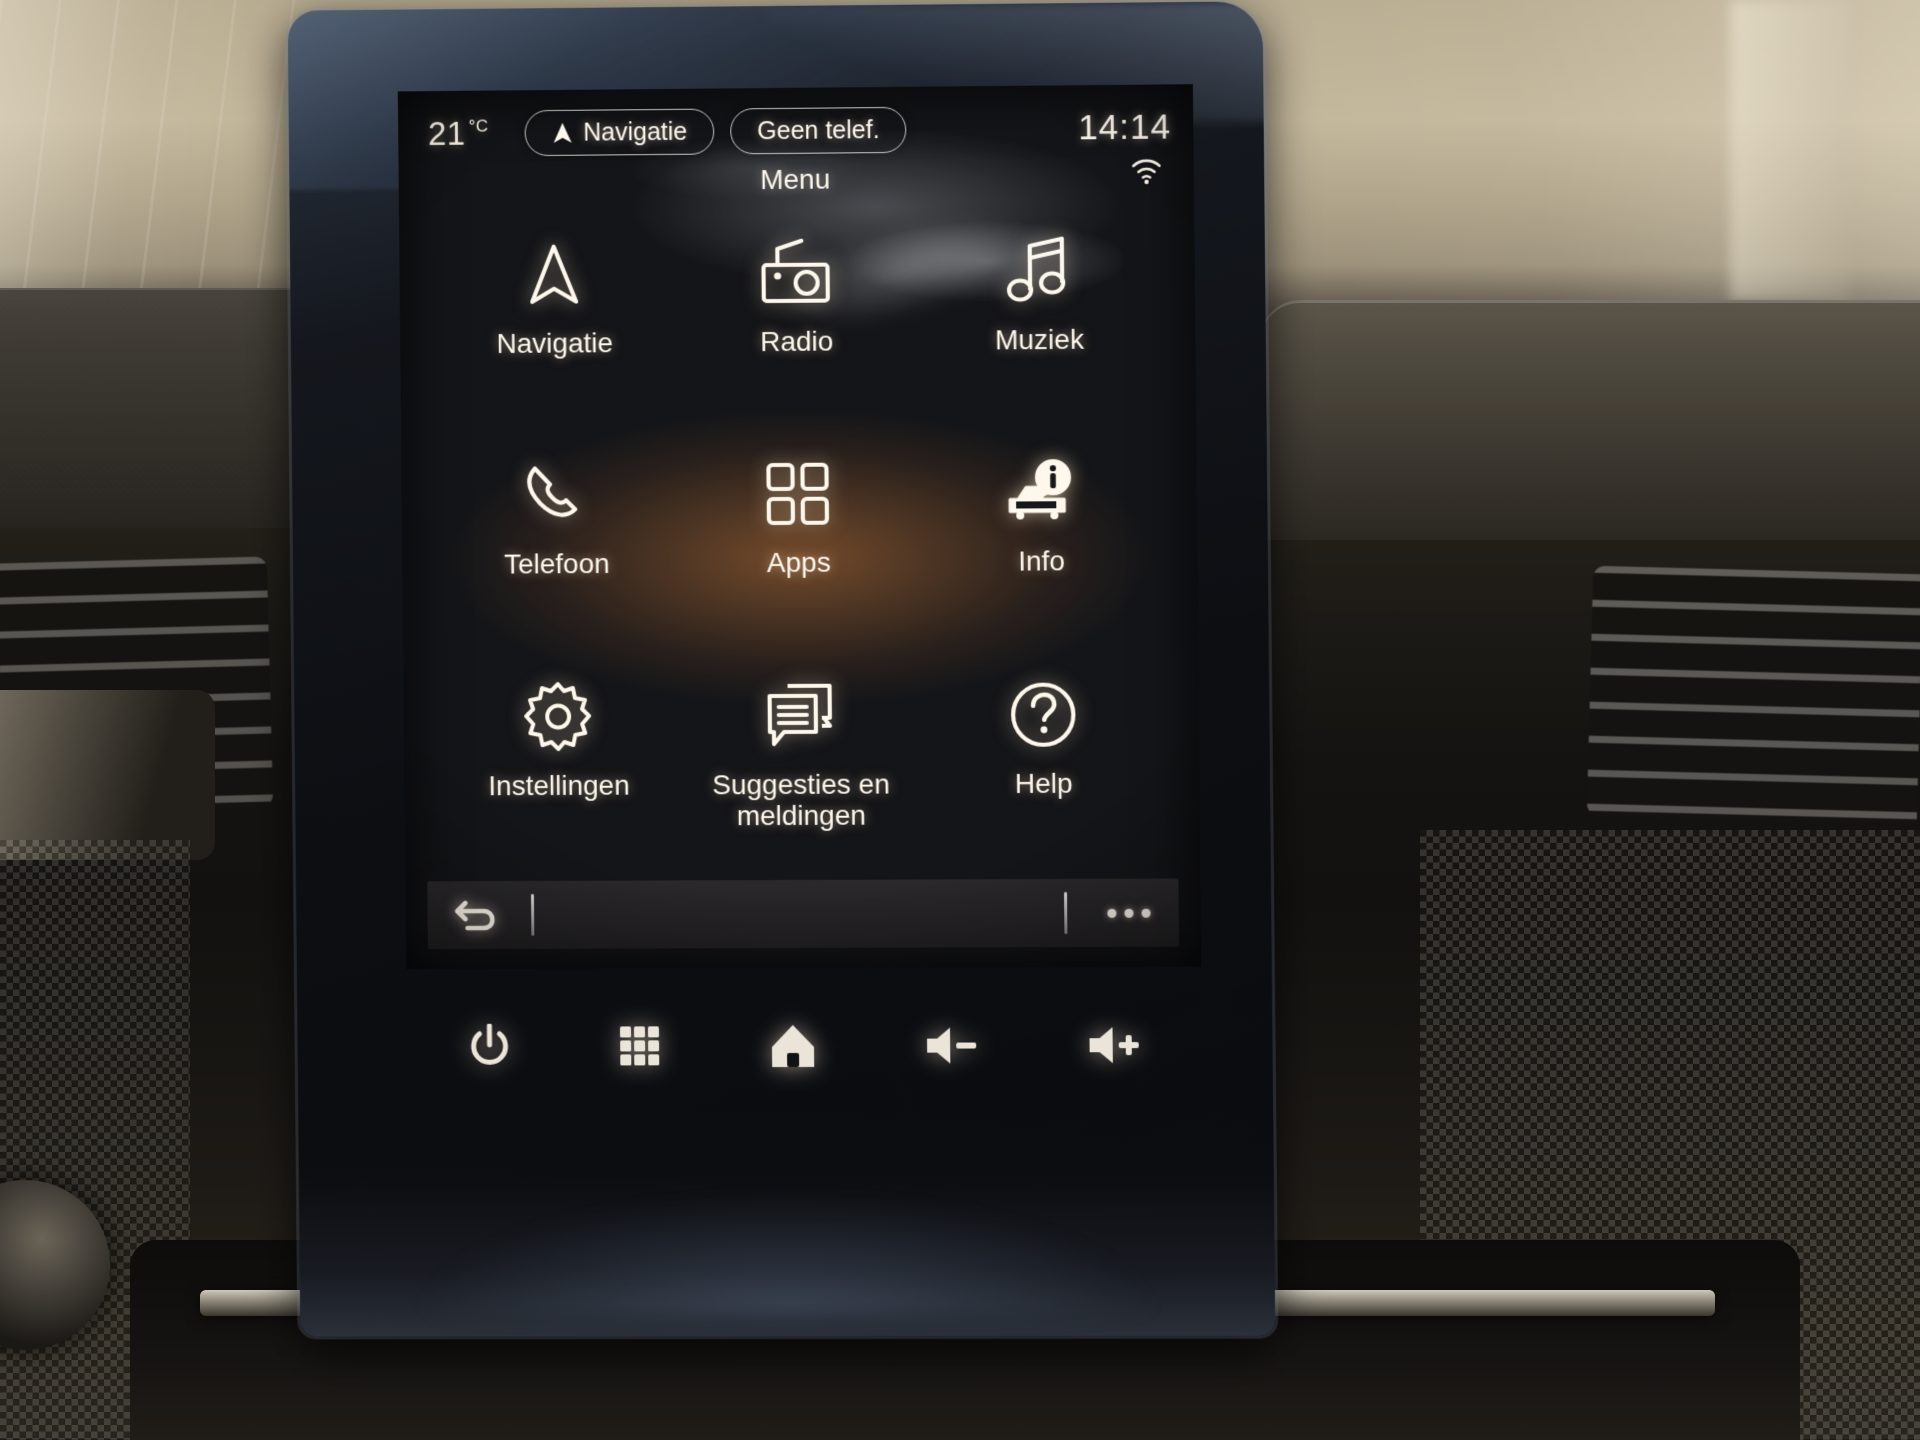  I want to click on hardware-key-strip, so click(804, 1046).